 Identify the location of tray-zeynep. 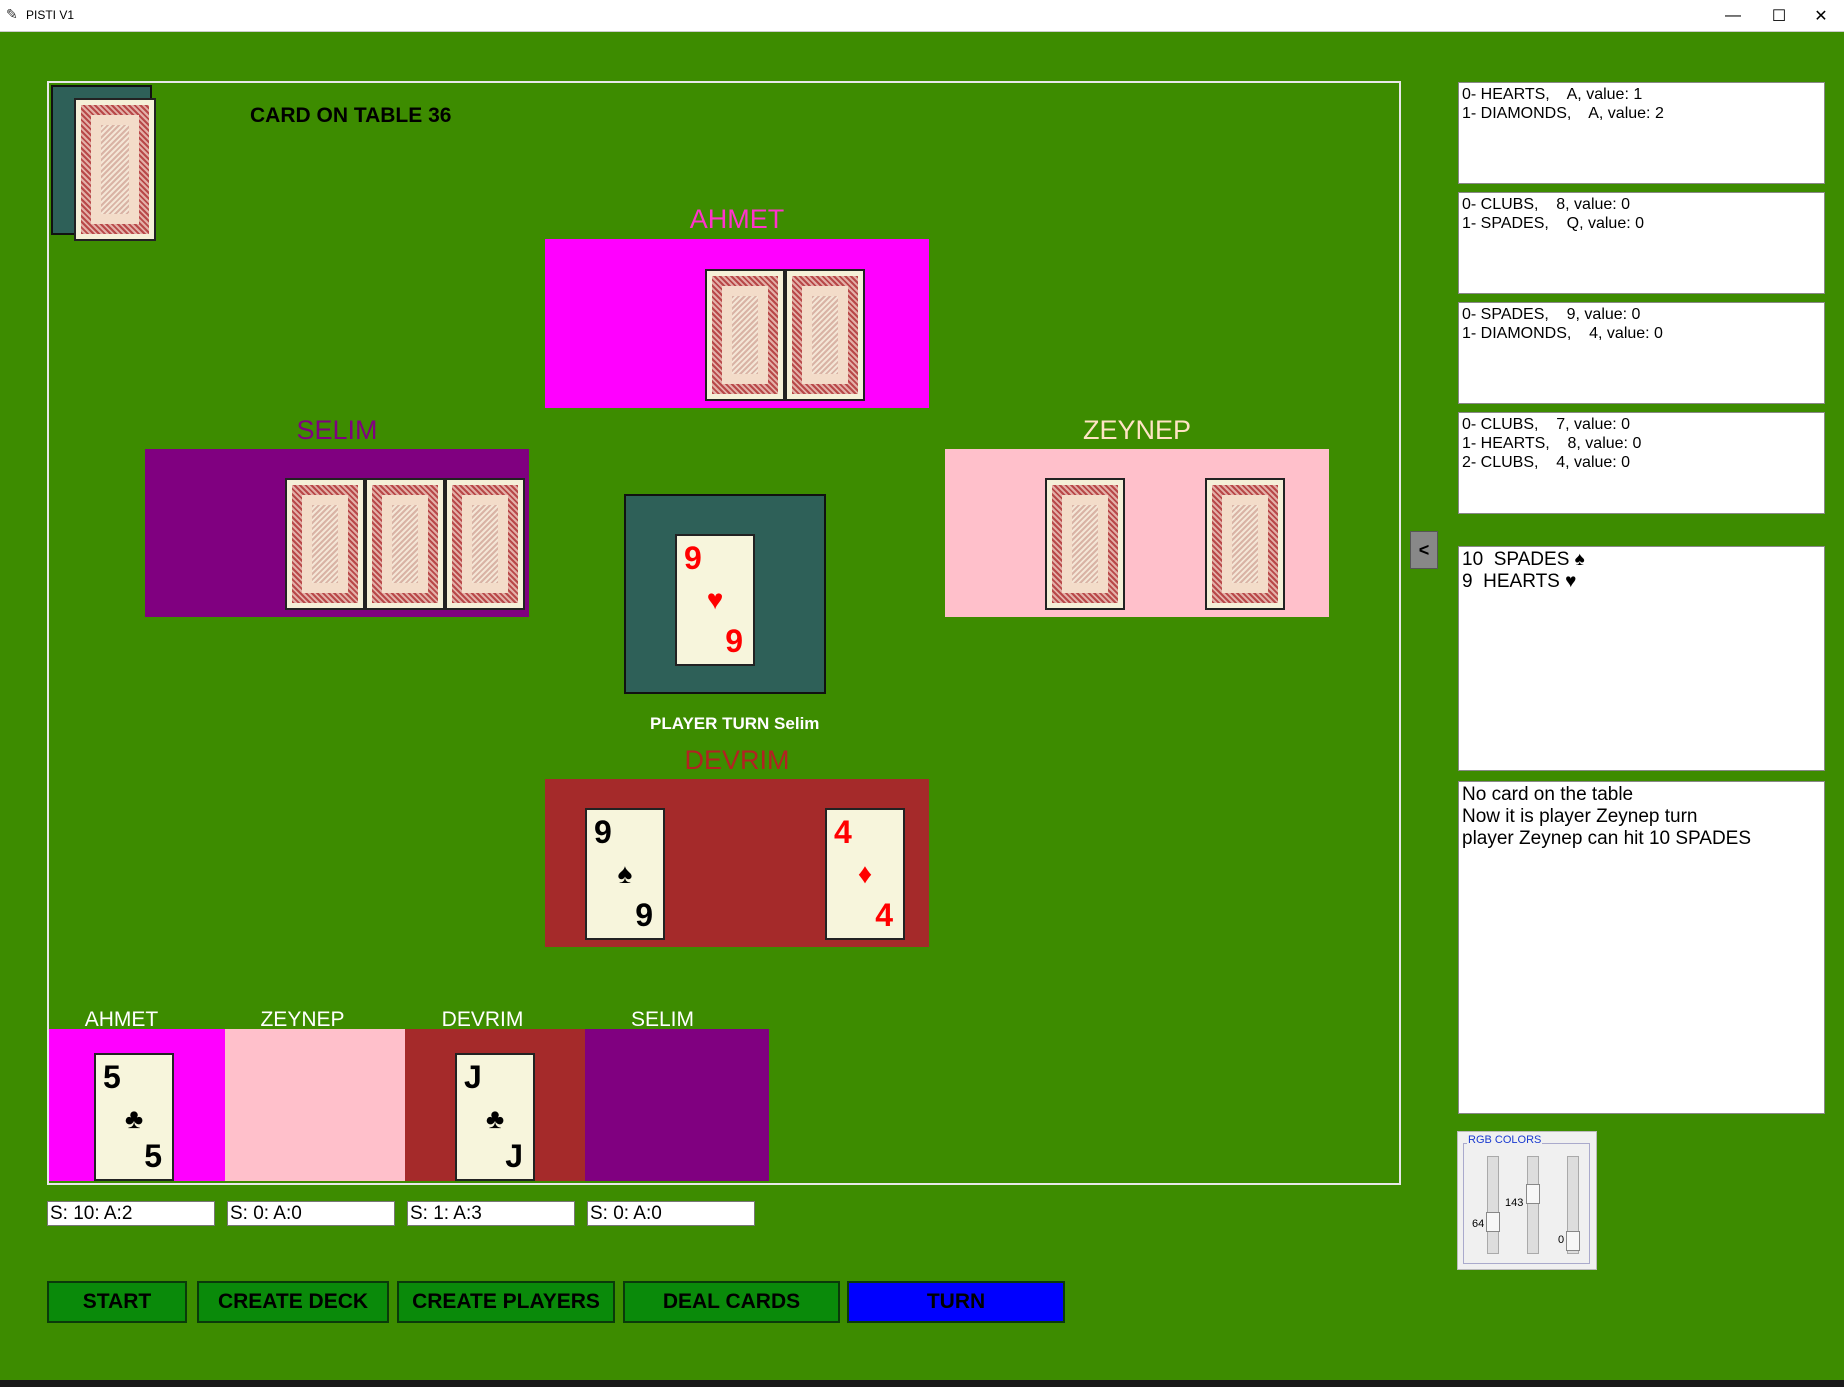
(315, 1105).